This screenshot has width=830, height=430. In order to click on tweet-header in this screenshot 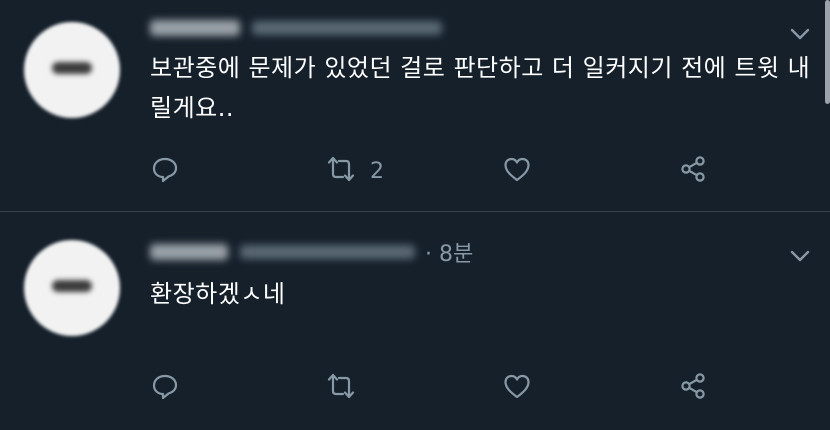, I will do `click(301, 28)`.